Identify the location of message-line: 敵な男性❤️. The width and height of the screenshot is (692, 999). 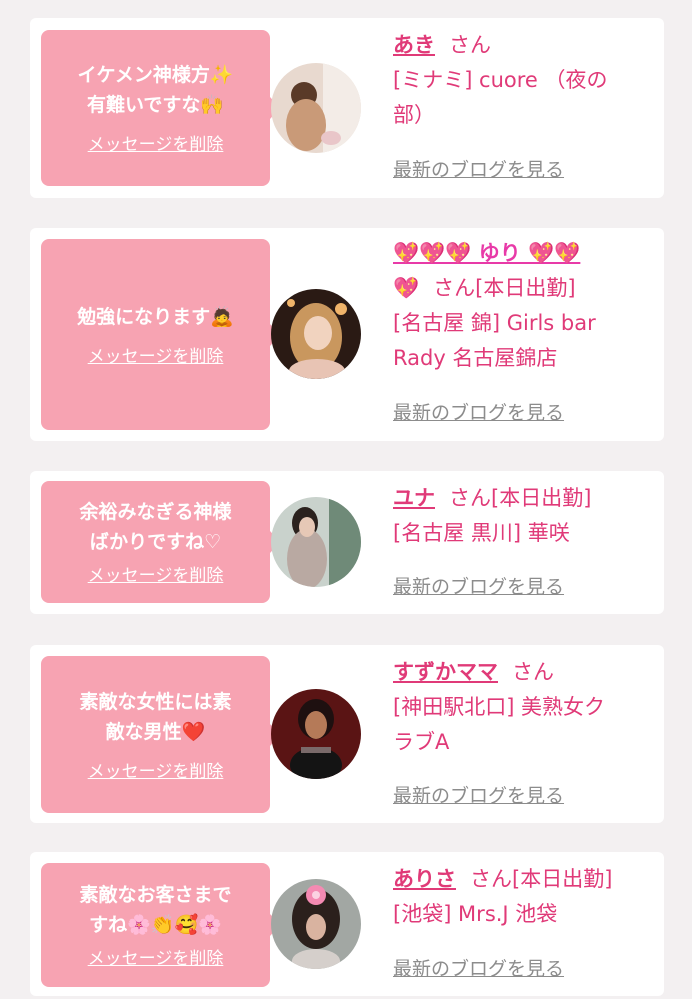
(155, 731).